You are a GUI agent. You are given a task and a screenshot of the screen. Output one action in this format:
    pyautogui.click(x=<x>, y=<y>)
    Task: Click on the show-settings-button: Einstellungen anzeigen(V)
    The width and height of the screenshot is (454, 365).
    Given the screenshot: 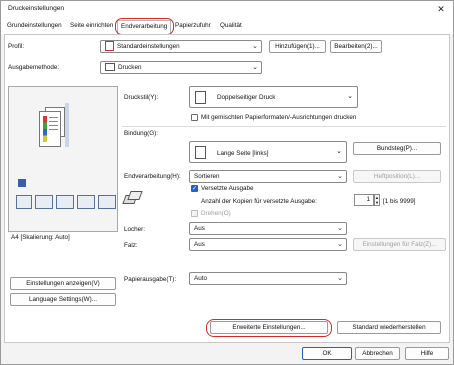 What is the action you would take?
    pyautogui.click(x=63, y=283)
    